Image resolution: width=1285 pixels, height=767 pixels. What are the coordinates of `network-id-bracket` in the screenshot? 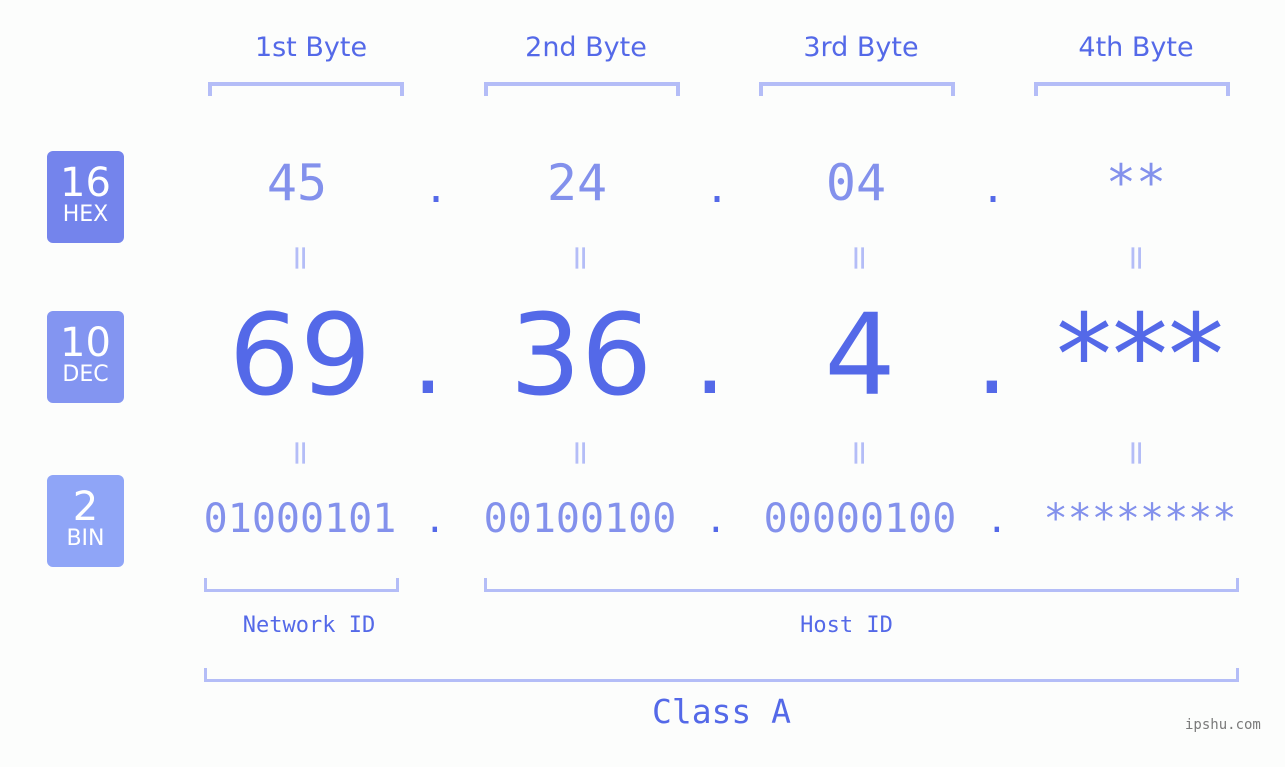 It's located at (301, 585).